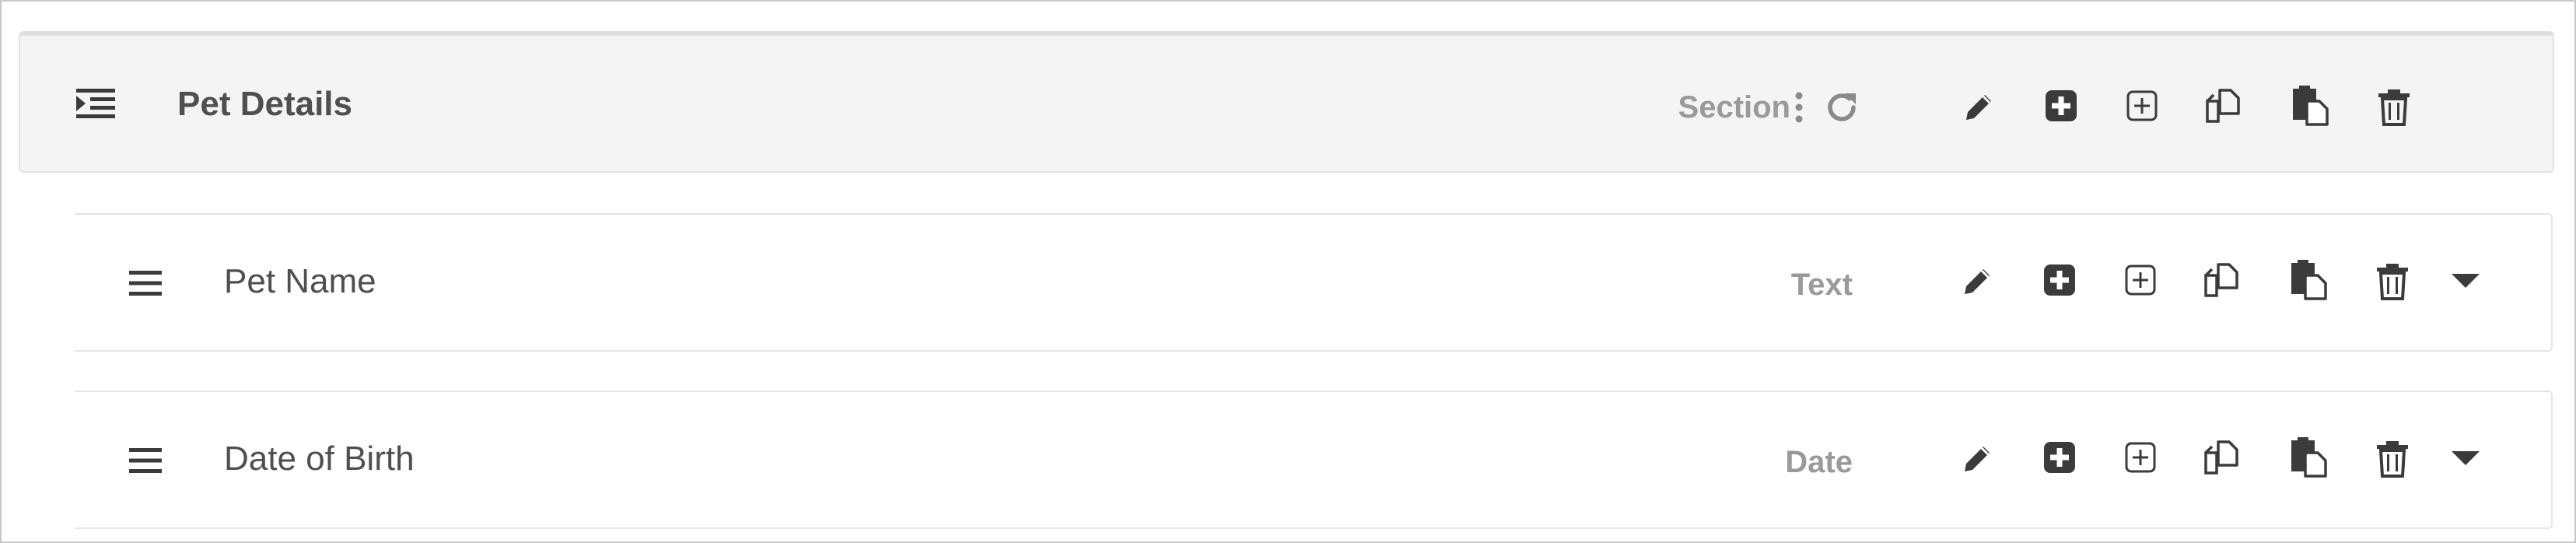 The image size is (2576, 543). Describe the element at coordinates (1842, 107) in the screenshot. I see `refresh-icon` at that location.